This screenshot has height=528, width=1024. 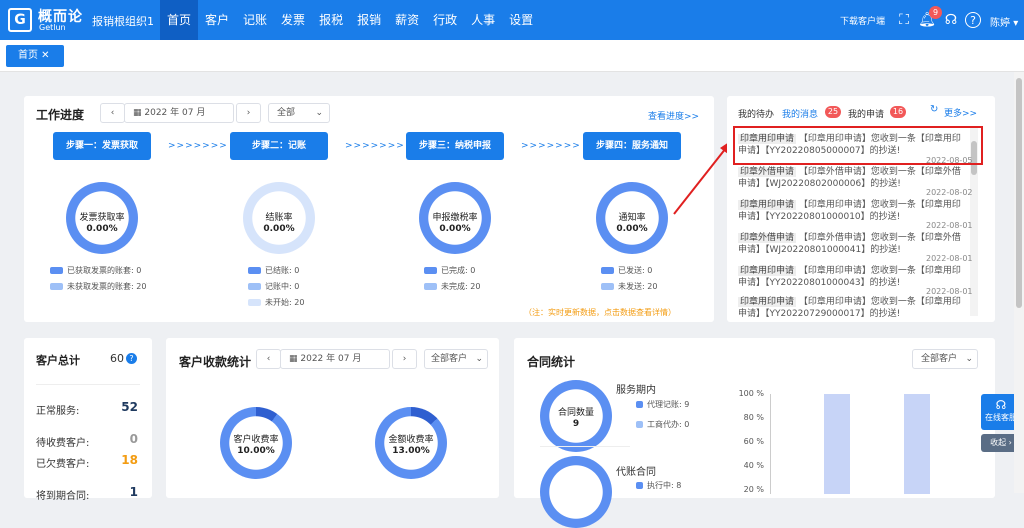 I want to click on more-messages-link: 更多>>, so click(x=960, y=112).